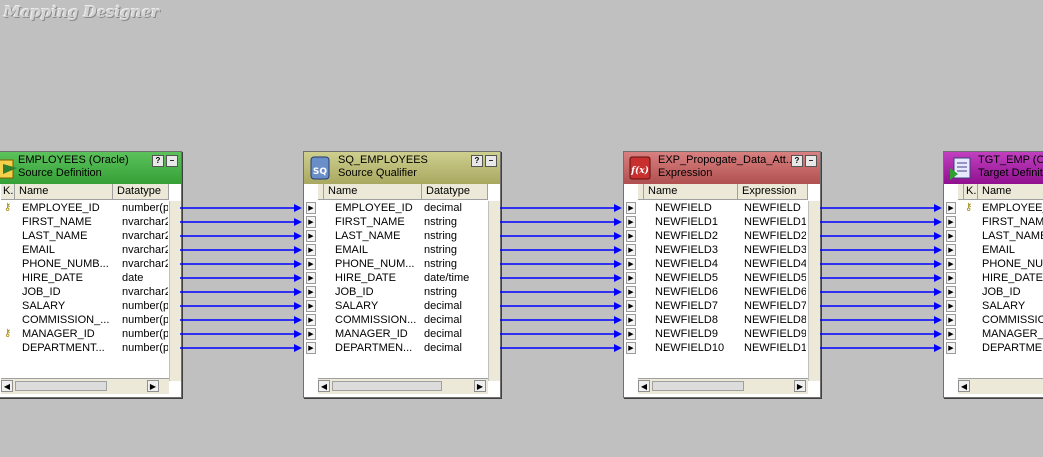 This screenshot has height=457, width=1043. Describe the element at coordinates (722, 306) in the screenshot. I see `exp-port-row: ▶NEWFIELD7NEWFIELD7▶` at that location.